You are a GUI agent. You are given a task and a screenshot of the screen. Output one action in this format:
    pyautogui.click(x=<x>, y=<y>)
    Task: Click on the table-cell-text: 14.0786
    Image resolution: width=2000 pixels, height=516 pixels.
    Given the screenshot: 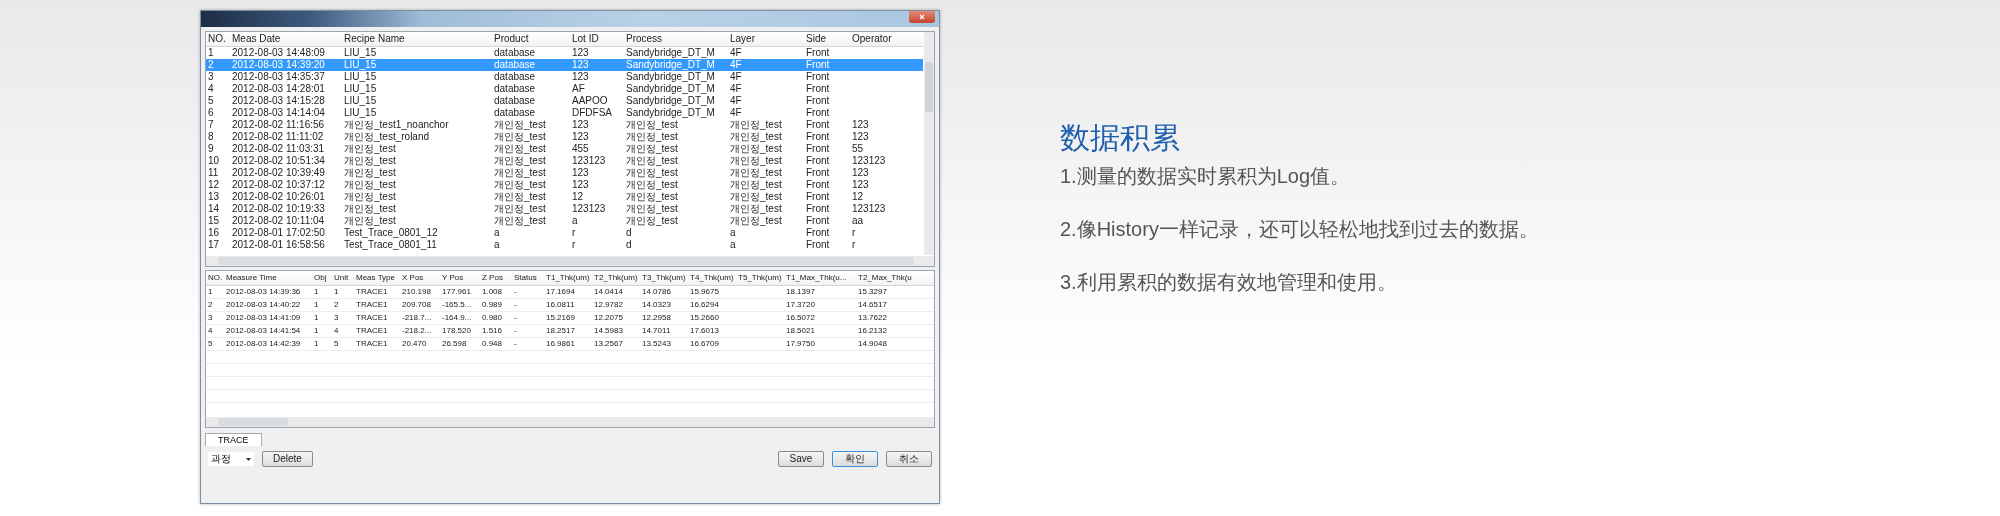 What is the action you would take?
    pyautogui.click(x=656, y=292)
    